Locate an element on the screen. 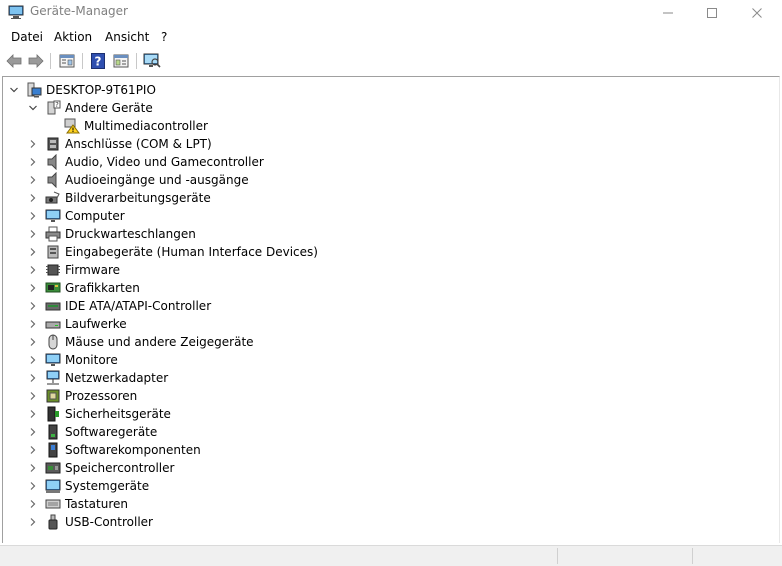 This screenshot has width=782, height=566. tree-node-label: Prozessoren is located at coordinates (101, 396).